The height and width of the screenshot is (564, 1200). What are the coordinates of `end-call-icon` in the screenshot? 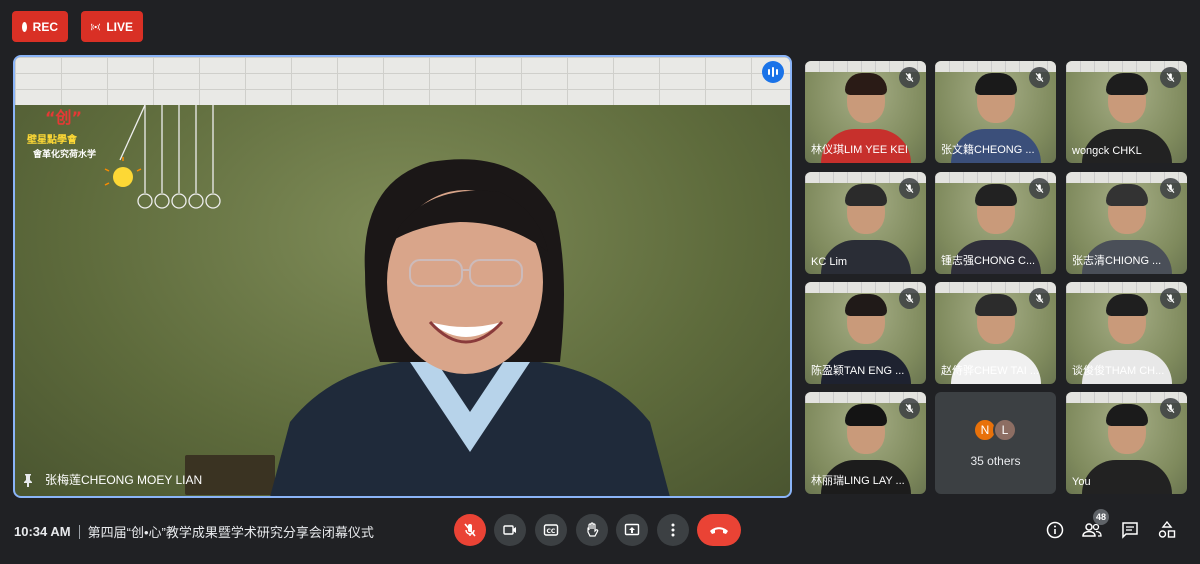 It's located at (719, 530).